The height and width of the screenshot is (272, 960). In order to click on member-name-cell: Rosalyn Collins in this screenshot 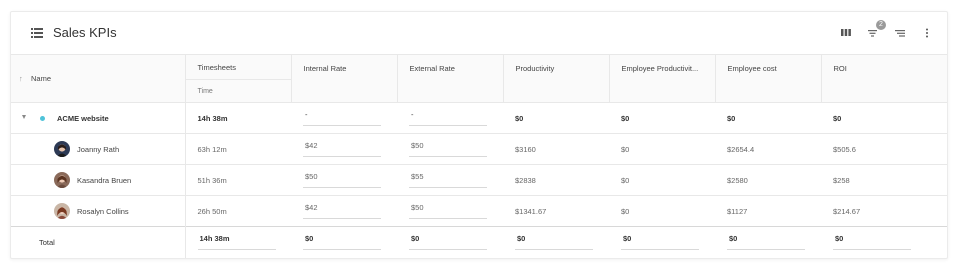, I will do `click(98, 211)`.